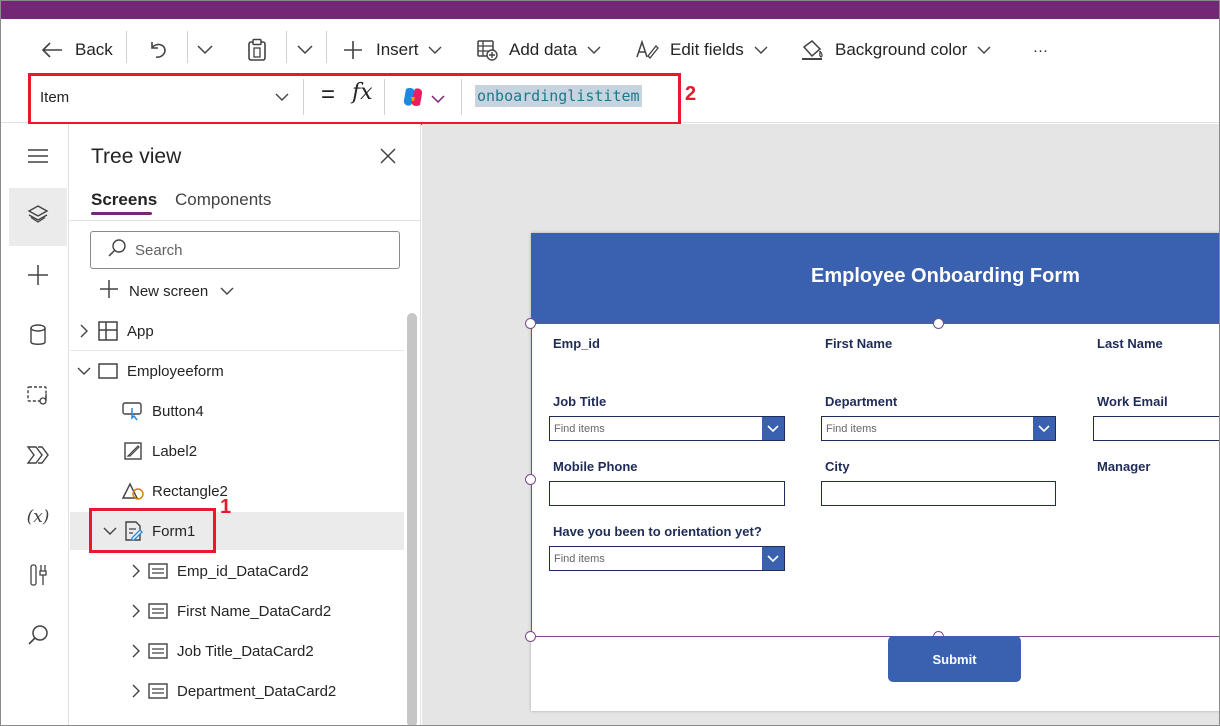 This screenshot has height=726, width=1220. I want to click on layers-icon, so click(38, 217).